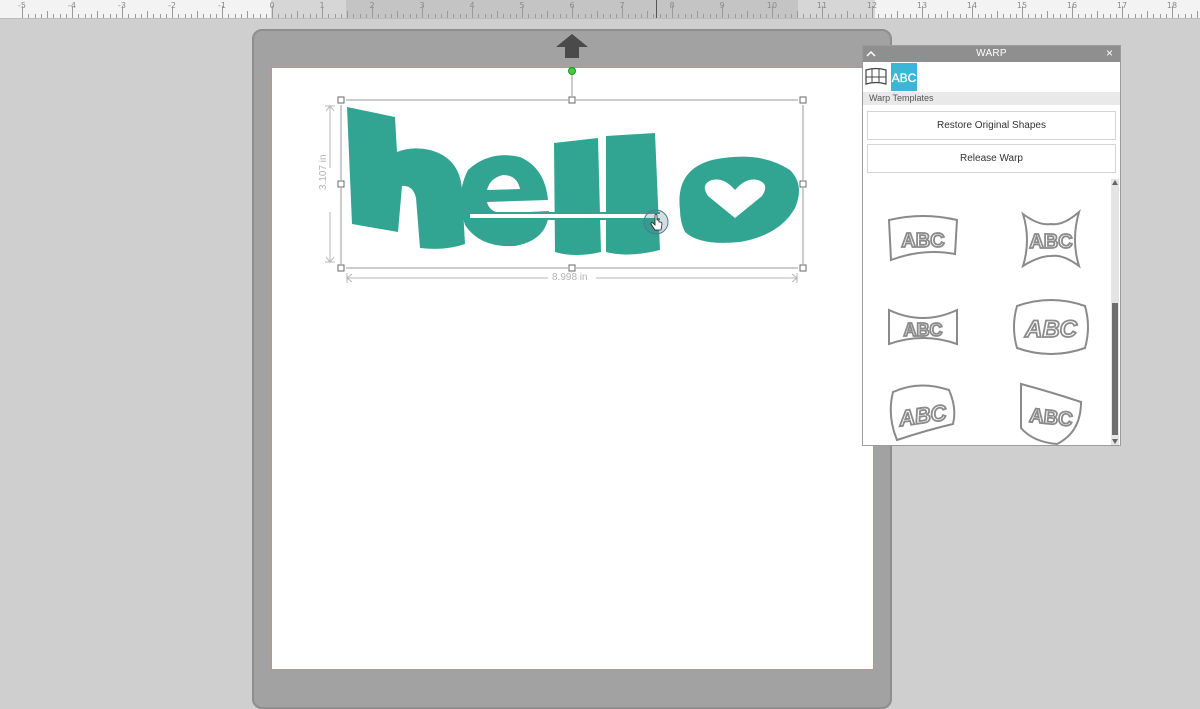 The height and width of the screenshot is (709, 1200). I want to click on warp-templates-grid: ABC ABC ABC ABC ABC ABC, so click(987, 312).